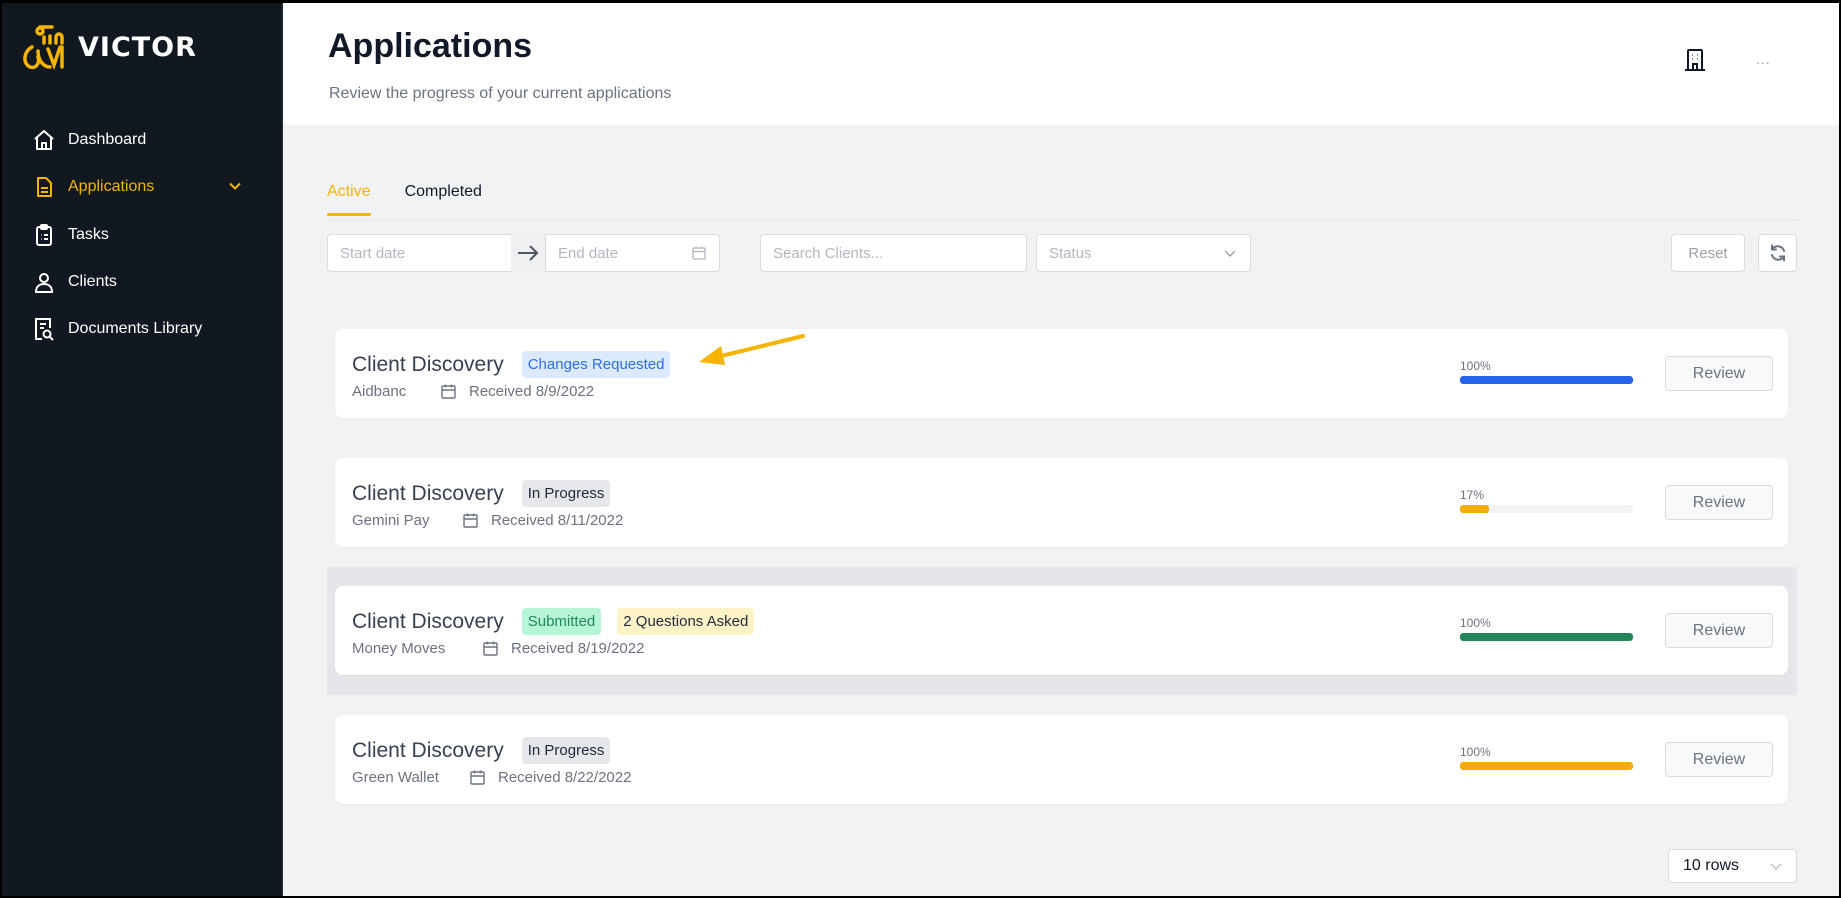  Describe the element at coordinates (399, 648) in the screenshot. I see `client-name: Money Moves` at that location.